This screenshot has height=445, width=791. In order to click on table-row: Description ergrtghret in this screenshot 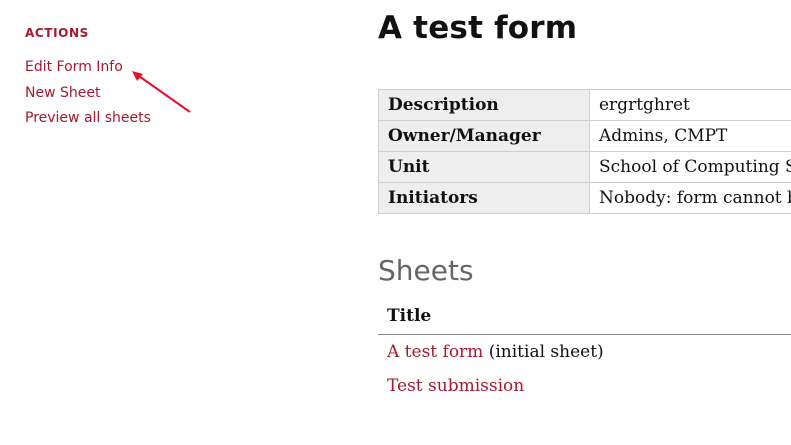, I will do `click(584, 105)`.